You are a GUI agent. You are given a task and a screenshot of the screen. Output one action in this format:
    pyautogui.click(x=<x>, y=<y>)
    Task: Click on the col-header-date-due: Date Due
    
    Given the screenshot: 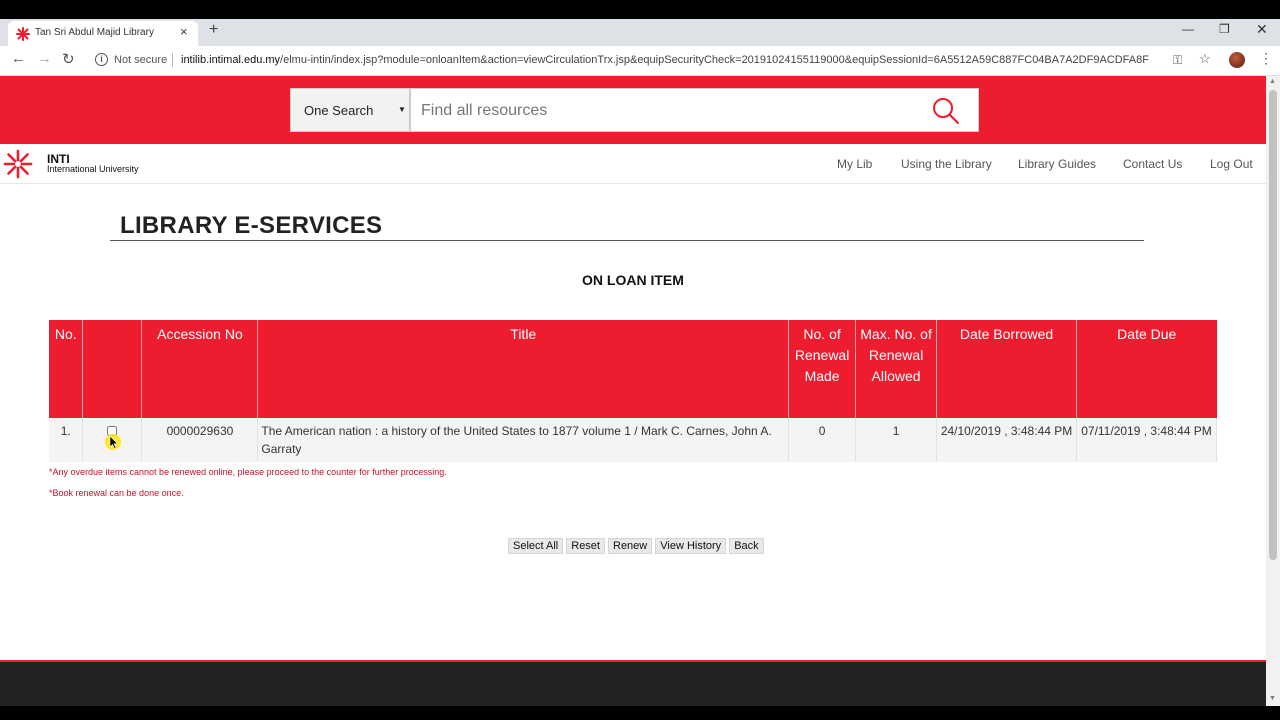 What is the action you would take?
    pyautogui.click(x=1146, y=369)
    